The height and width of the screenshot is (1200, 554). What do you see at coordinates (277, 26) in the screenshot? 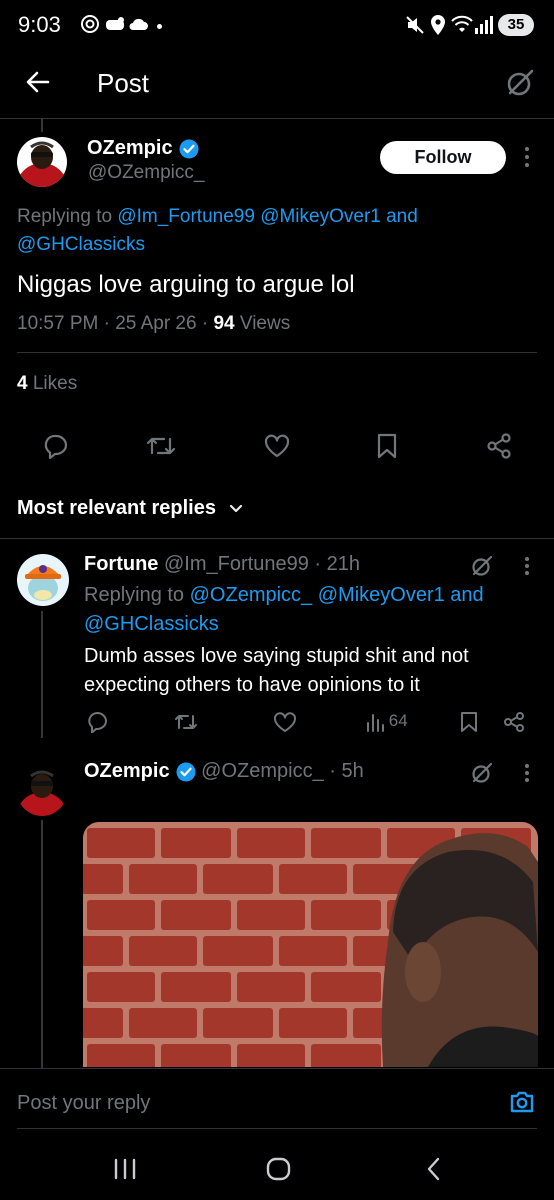
I see `status-bar: 9:03 35` at bounding box center [277, 26].